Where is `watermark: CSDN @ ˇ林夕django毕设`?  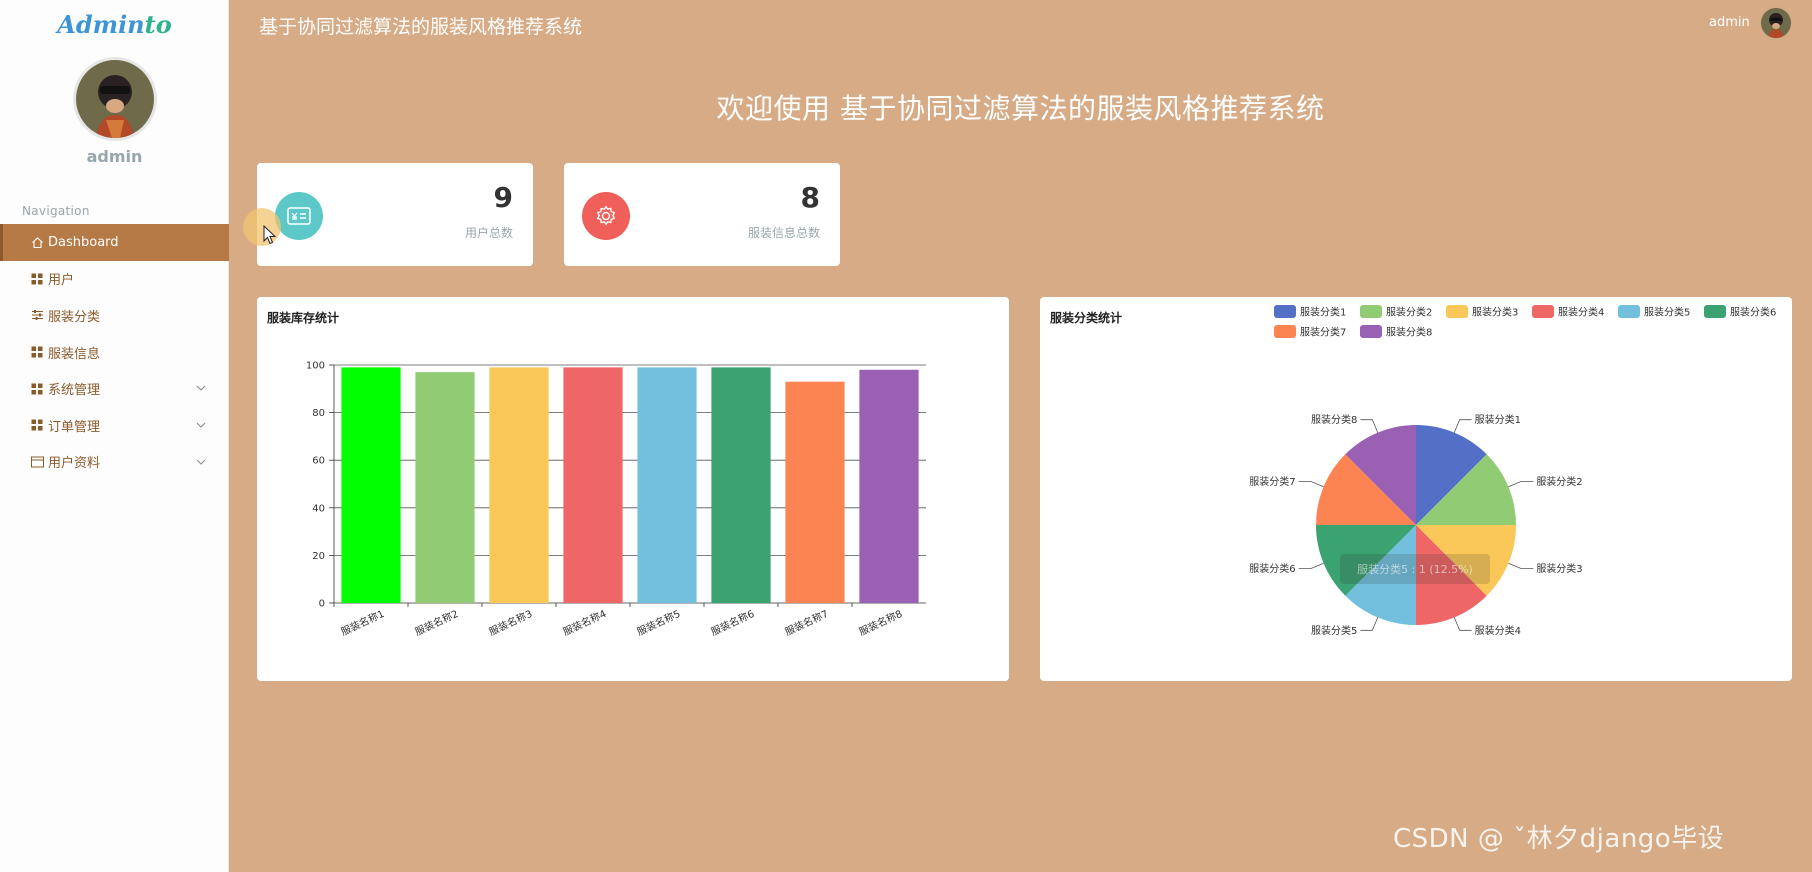 watermark: CSDN @ ˇ林夕django毕设 is located at coordinates (1559, 839).